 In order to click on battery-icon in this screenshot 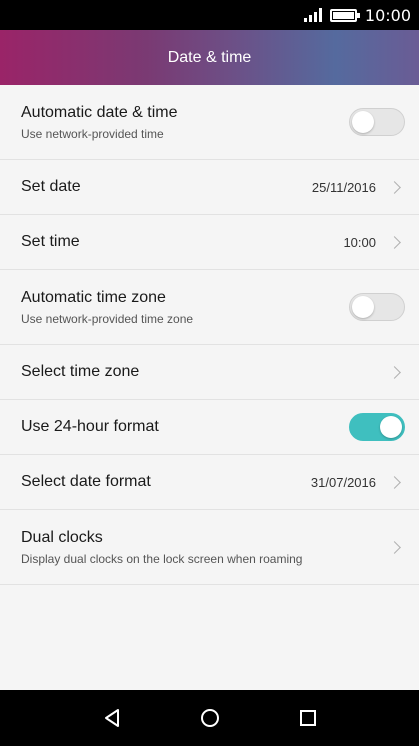, I will do `click(344, 15)`.